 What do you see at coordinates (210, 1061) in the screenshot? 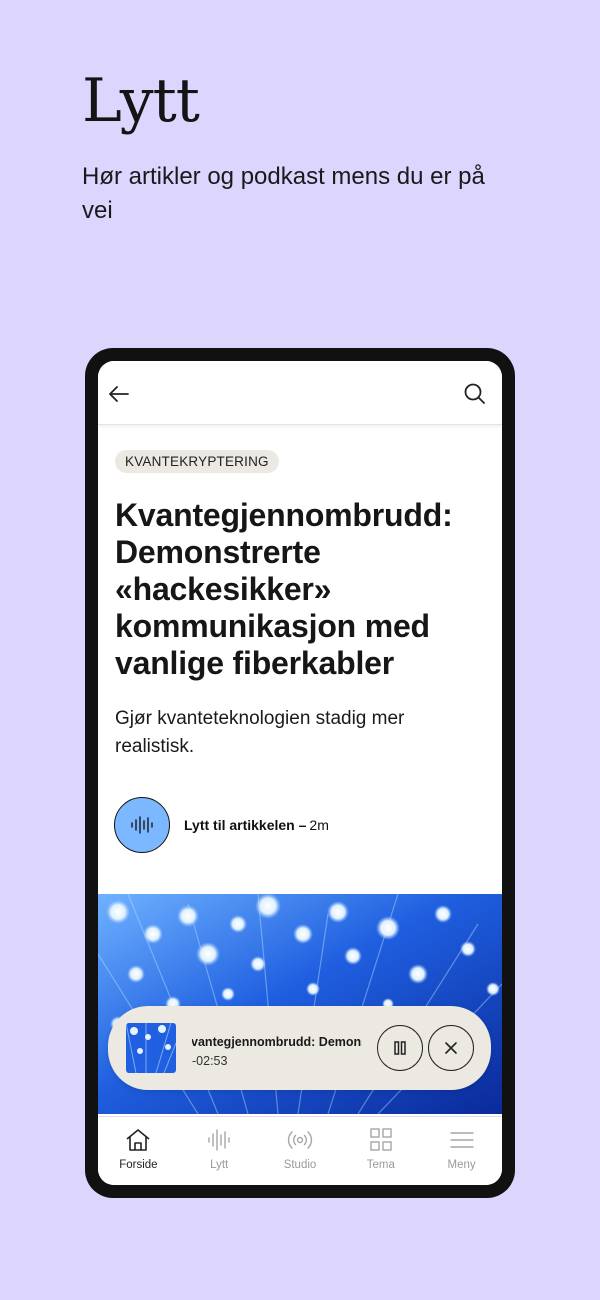
I see `mini-player-time: -02:53` at bounding box center [210, 1061].